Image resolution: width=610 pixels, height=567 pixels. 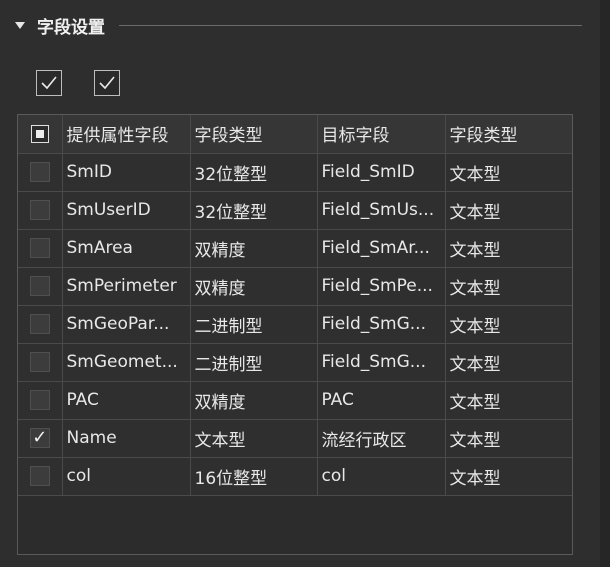 I want to click on check-icon: ✓, so click(x=40, y=437).